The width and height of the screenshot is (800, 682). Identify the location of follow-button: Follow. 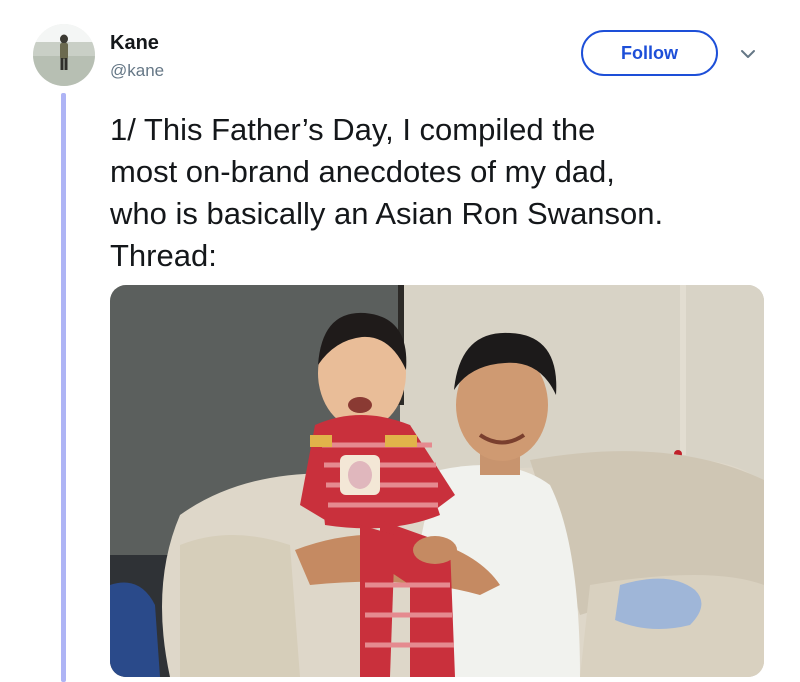
(649, 53).